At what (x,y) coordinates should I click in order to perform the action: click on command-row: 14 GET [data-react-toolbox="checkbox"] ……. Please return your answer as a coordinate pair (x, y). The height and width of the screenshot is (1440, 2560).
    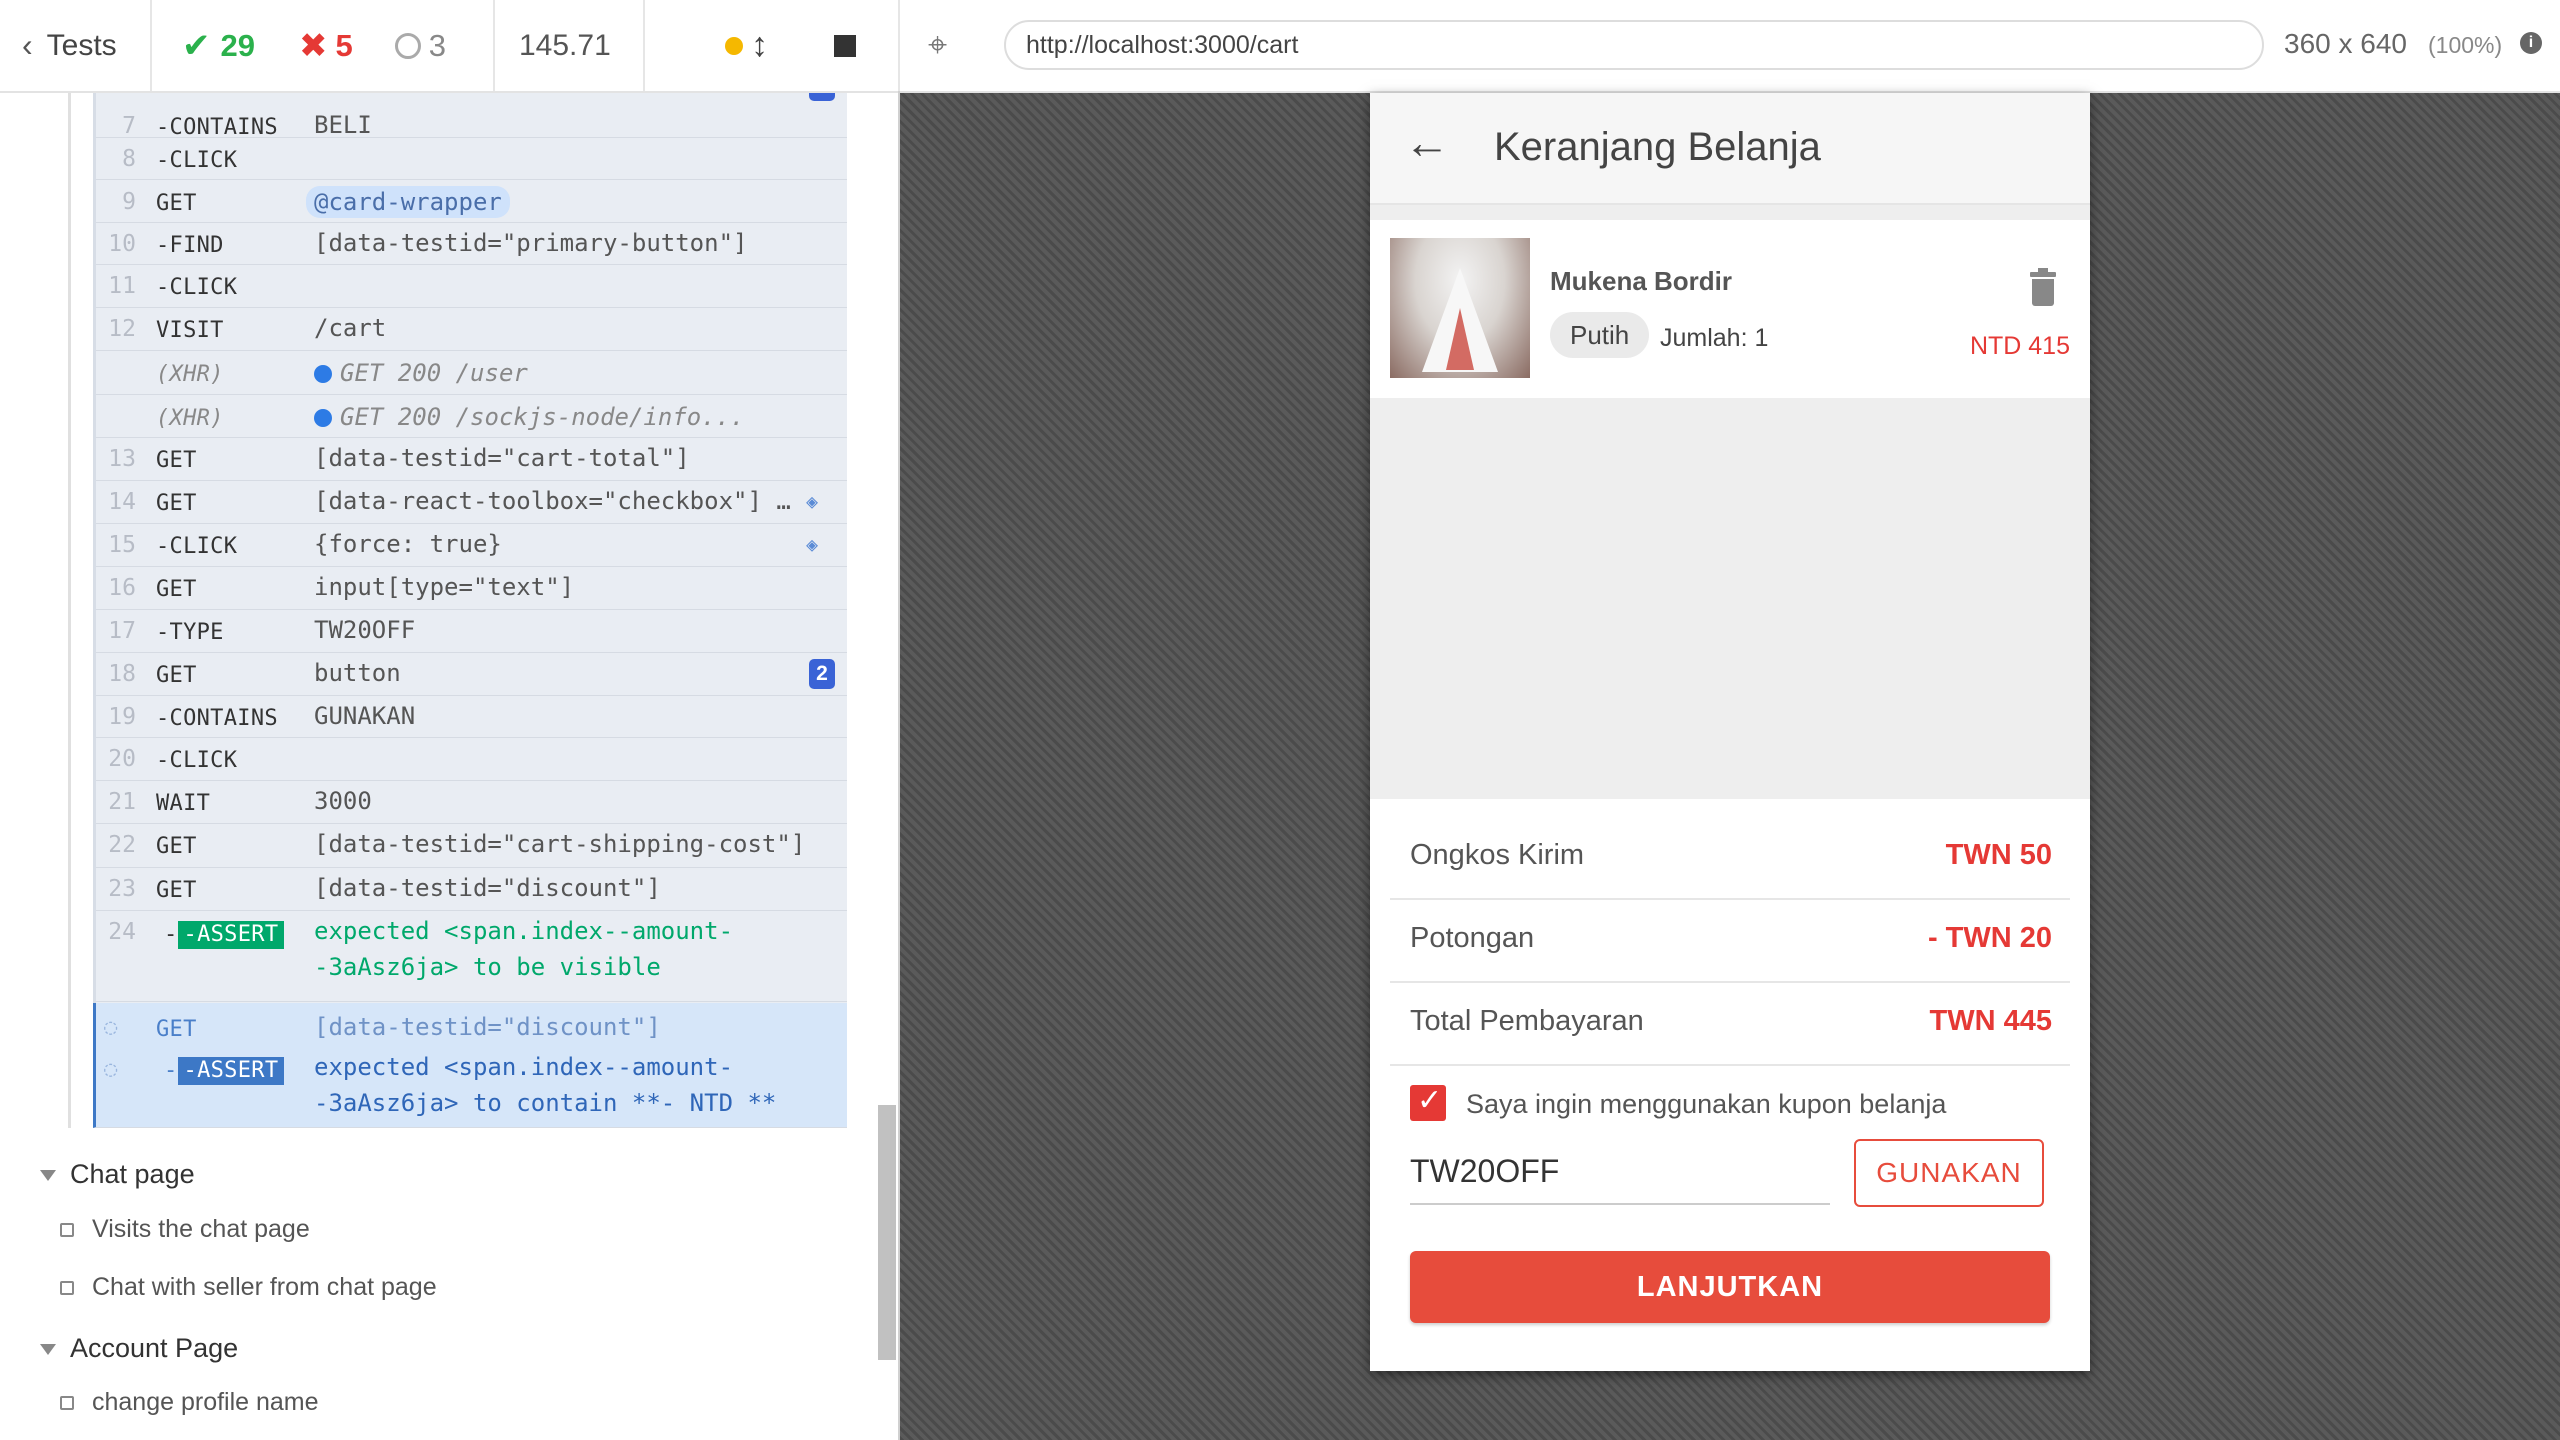
    Looking at the image, I should click on (471, 502).